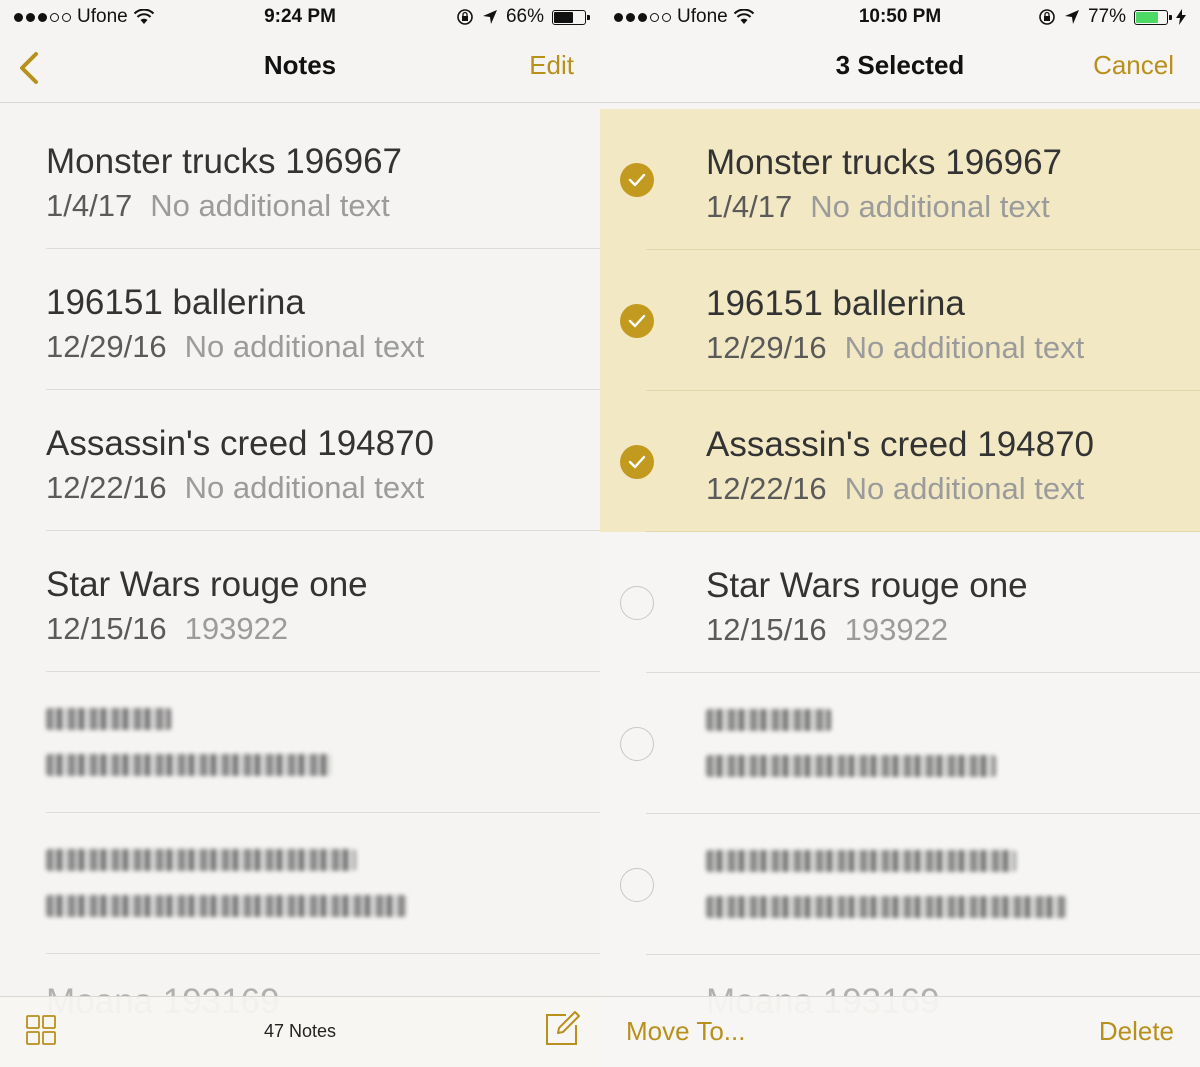 Image resolution: width=1200 pixels, height=1067 pixels. I want to click on edit-button: Edit, so click(551, 65).